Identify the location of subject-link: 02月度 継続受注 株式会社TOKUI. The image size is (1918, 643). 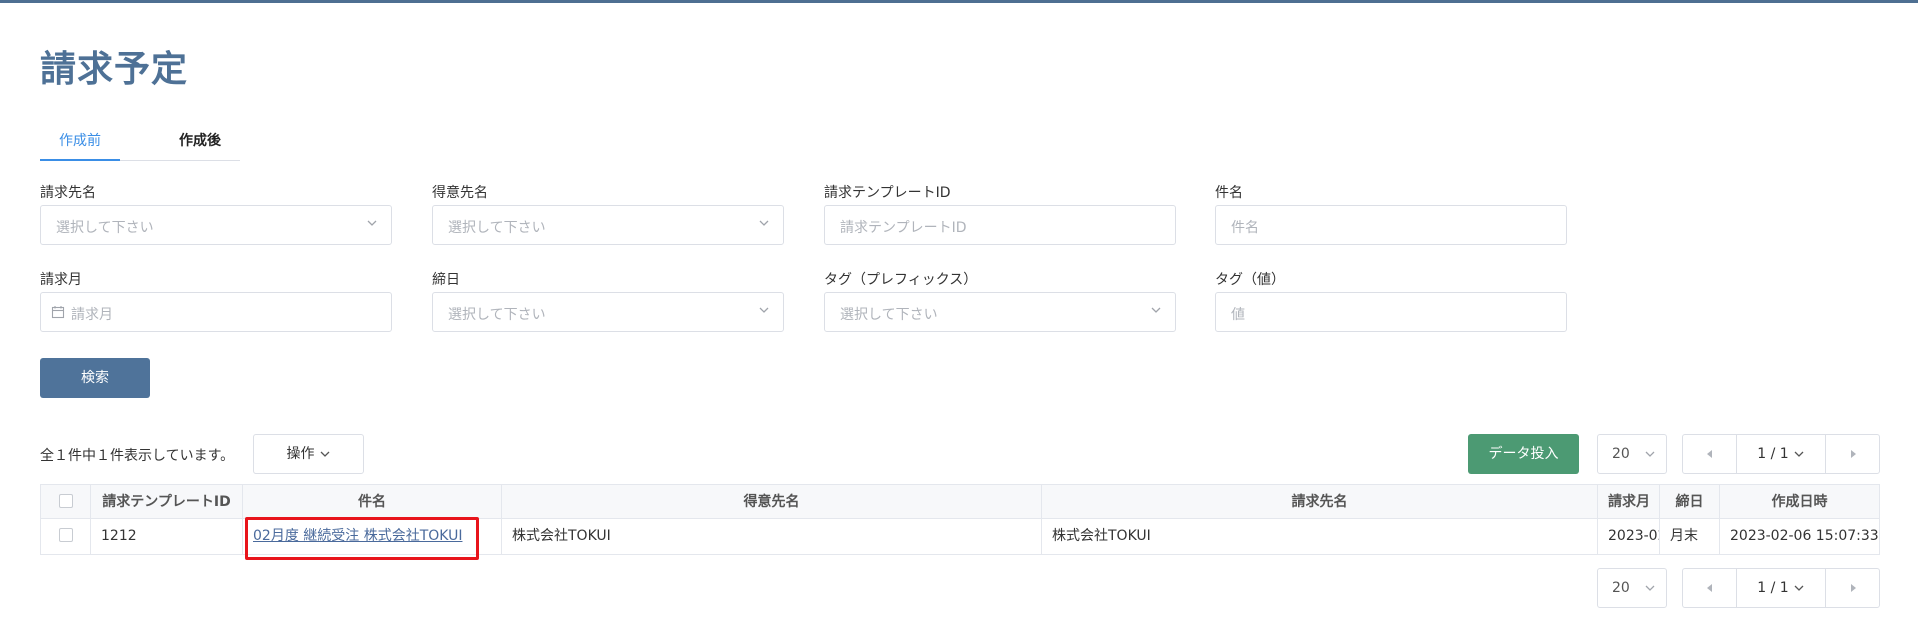
(357, 536).